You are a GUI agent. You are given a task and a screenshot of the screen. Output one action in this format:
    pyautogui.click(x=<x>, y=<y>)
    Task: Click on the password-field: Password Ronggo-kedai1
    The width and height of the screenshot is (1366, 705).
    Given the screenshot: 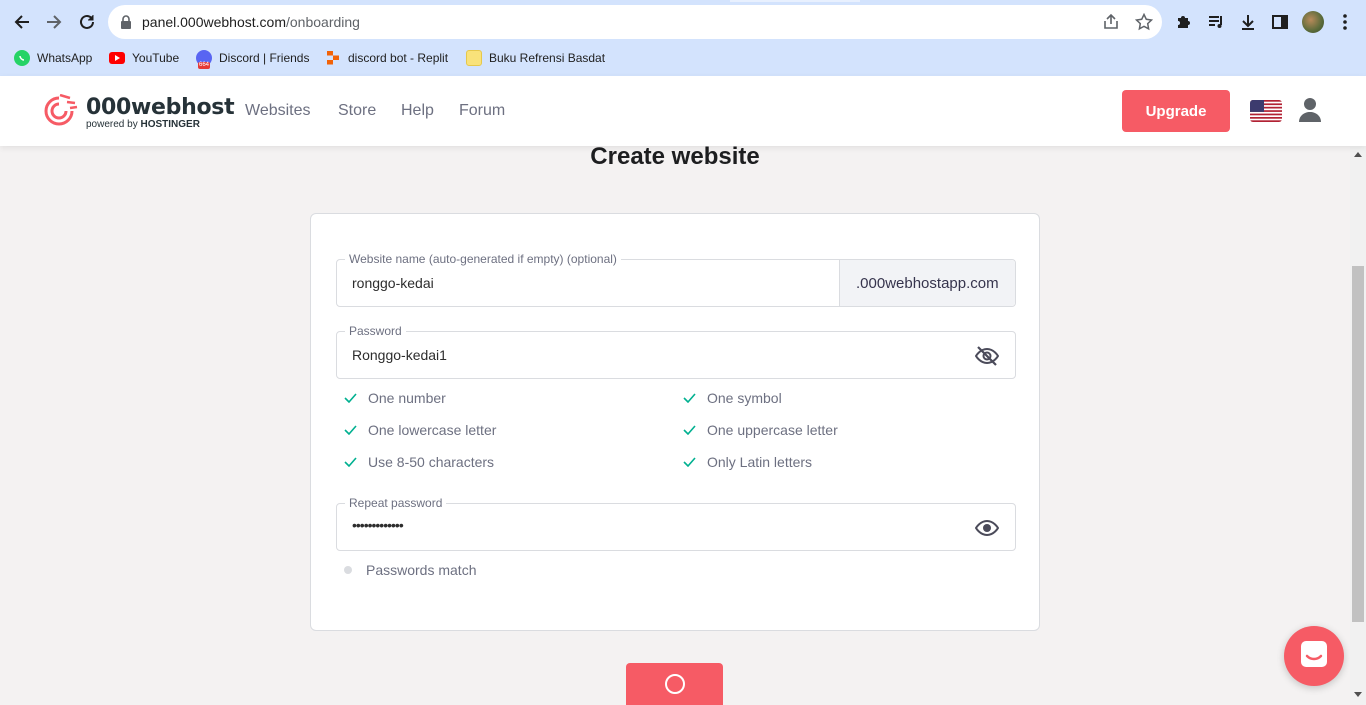 What is the action you would take?
    pyautogui.click(x=676, y=351)
    